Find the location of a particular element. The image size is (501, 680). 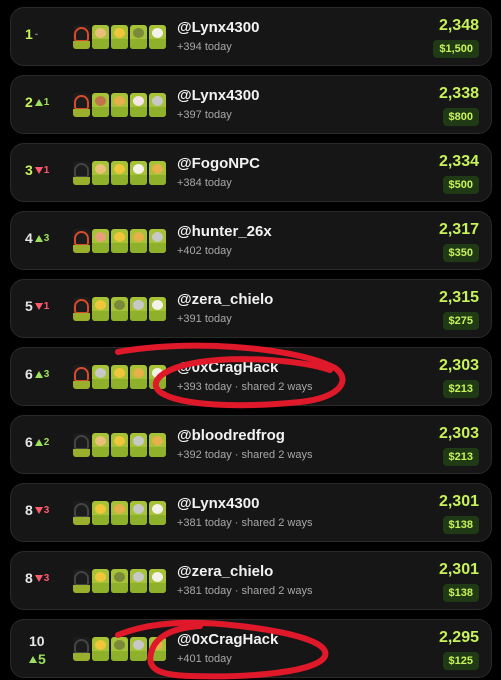

rank-cell: 8 3 is located at coordinates (37, 510).